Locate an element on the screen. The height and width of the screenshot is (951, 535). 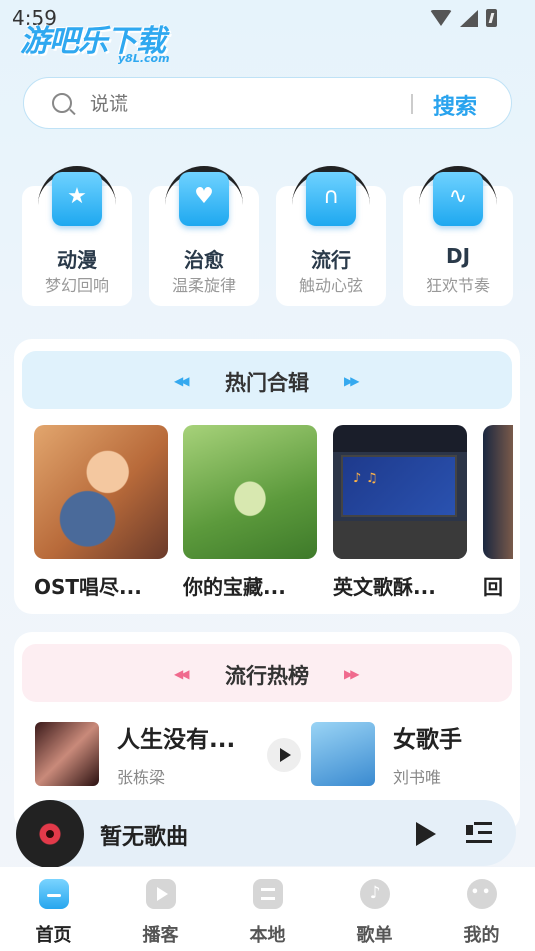
category-subtitle: 触动心弦 is located at coordinates (330, 285).